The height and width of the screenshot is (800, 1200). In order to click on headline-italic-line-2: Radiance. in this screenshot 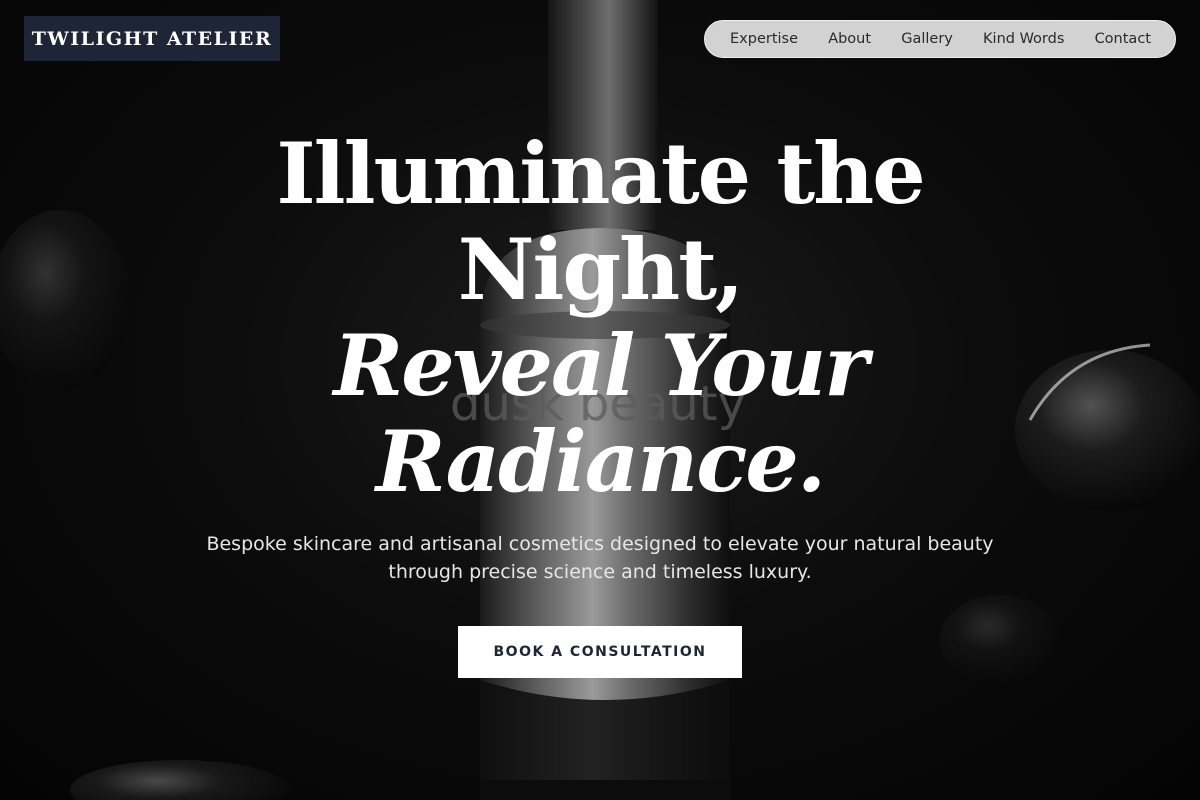, I will do `click(600, 461)`.